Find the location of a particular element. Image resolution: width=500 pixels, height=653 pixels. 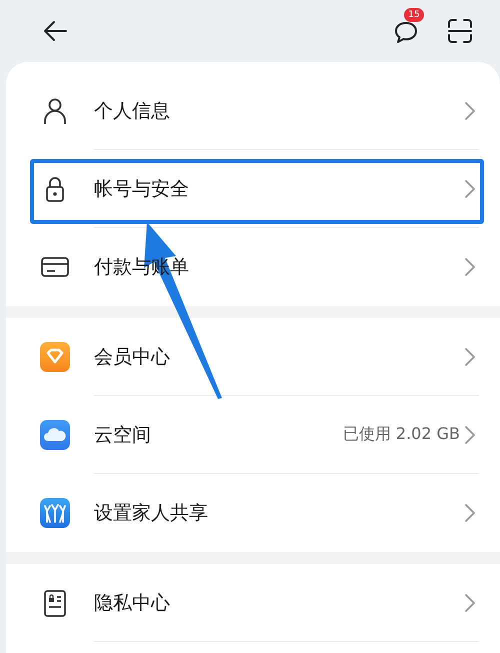

family-icon is located at coordinates (55, 513).